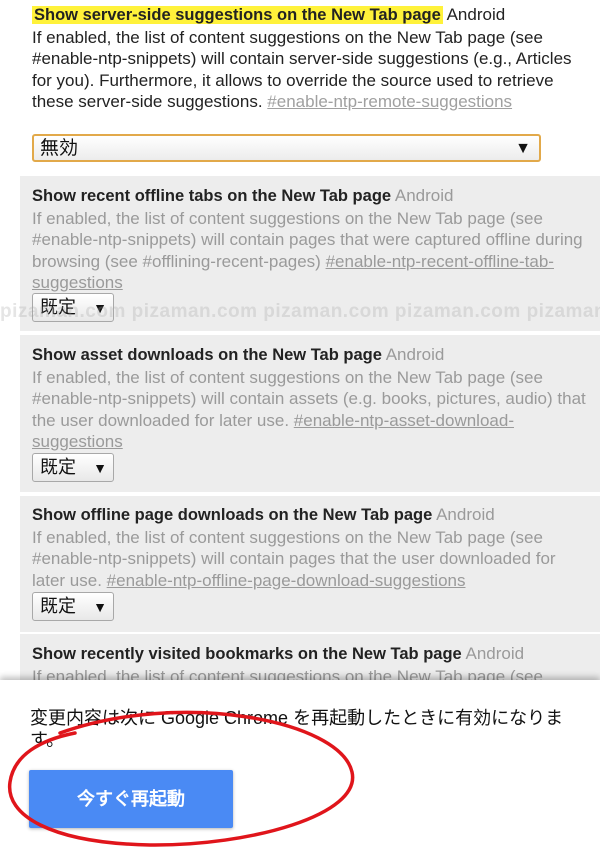  What do you see at coordinates (207, 355) in the screenshot?
I see `flag-title: Show asset downloads on the New Tab page` at bounding box center [207, 355].